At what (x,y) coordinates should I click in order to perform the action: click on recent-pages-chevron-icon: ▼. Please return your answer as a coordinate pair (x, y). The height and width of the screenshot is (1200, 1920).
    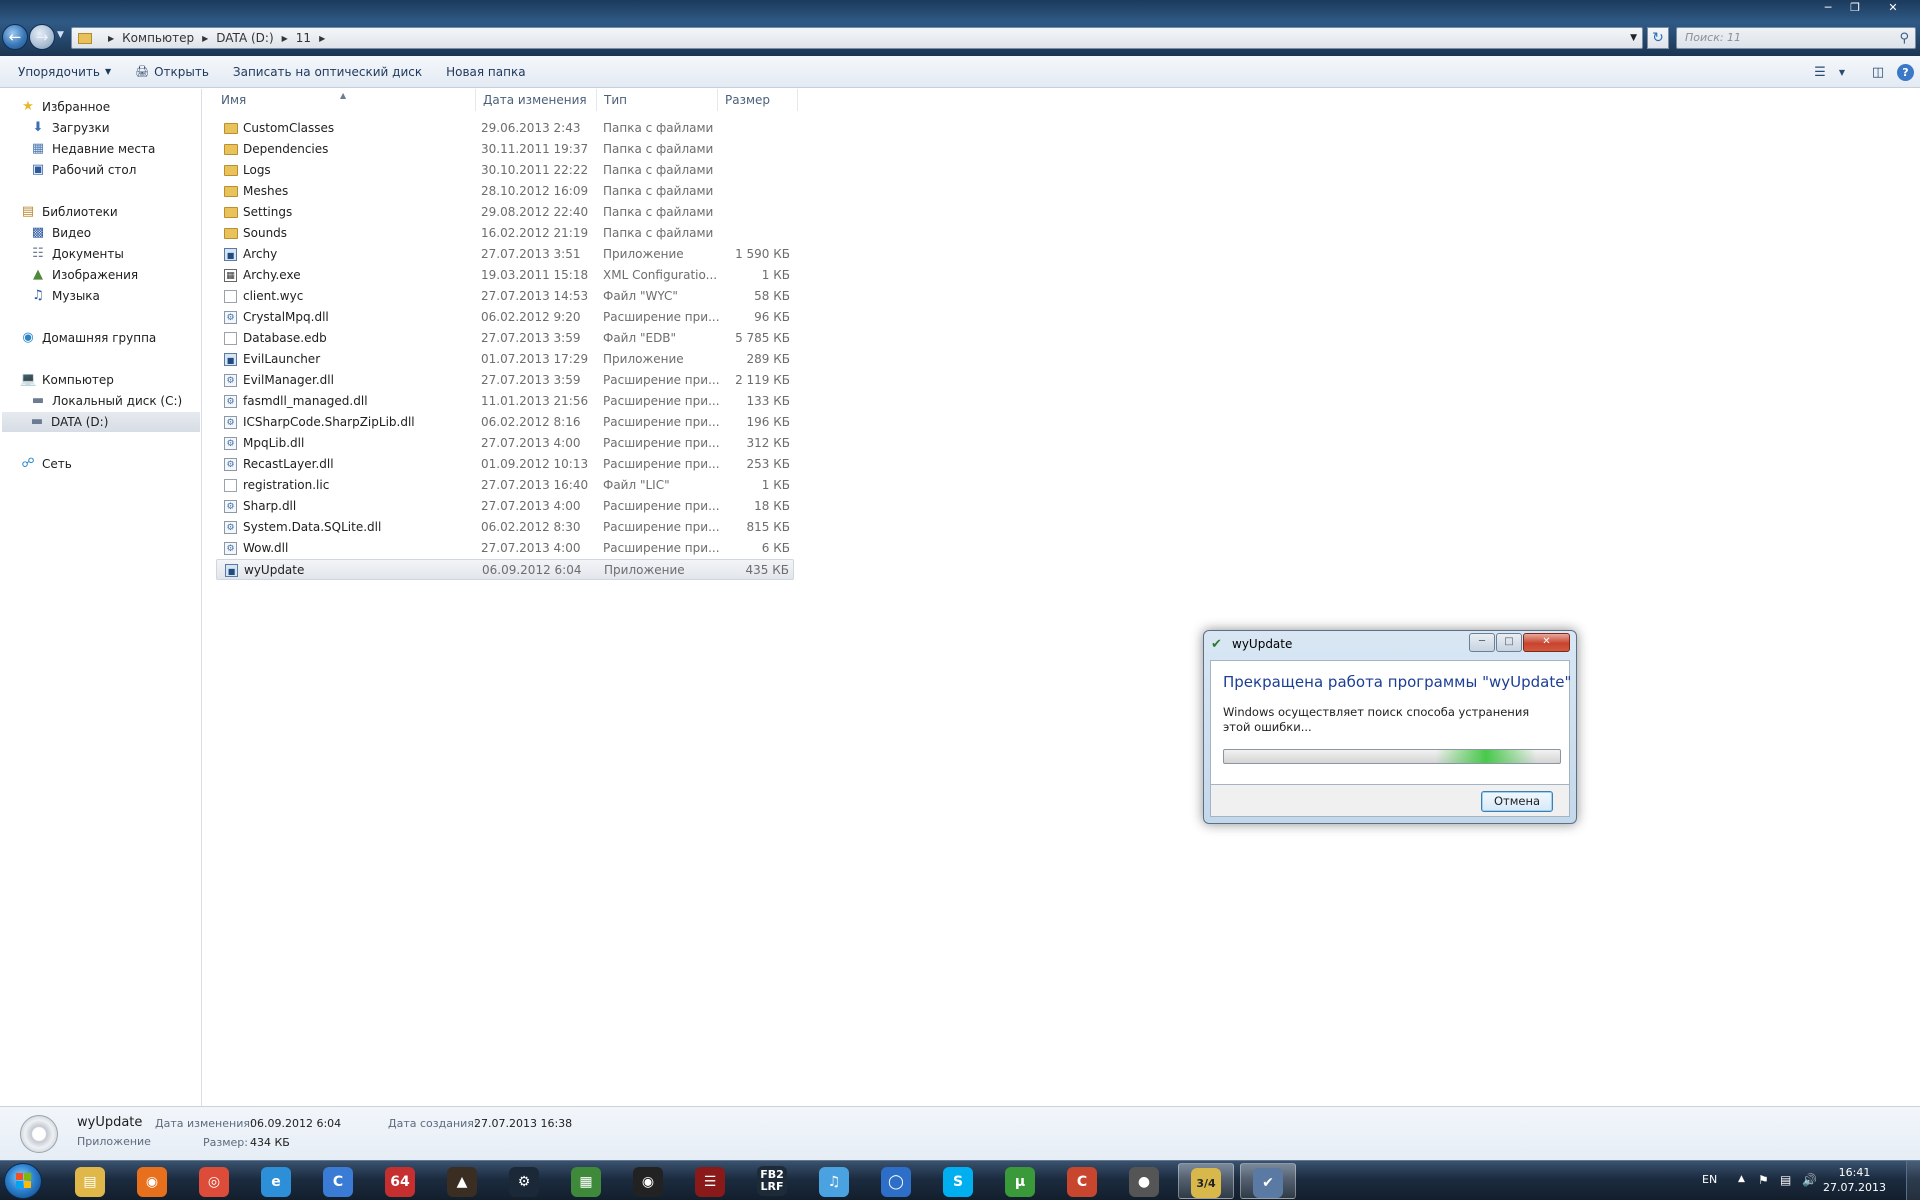
    Looking at the image, I should click on (60, 35).